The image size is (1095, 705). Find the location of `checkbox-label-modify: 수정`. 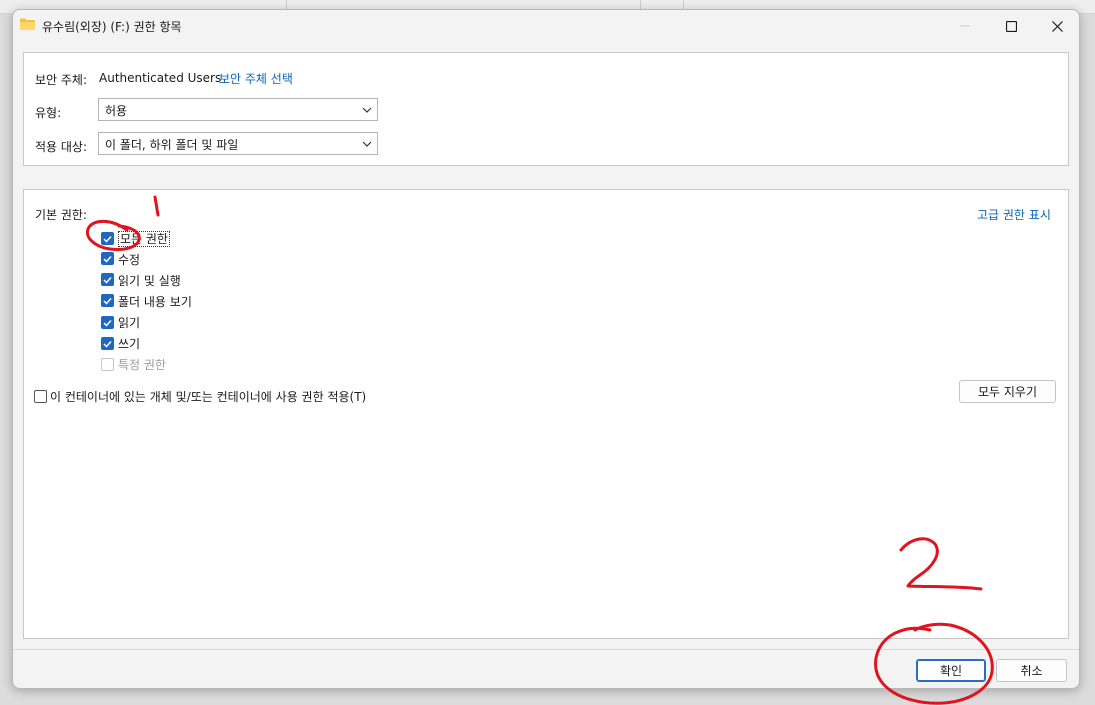

checkbox-label-modify: 수정 is located at coordinates (129, 260).